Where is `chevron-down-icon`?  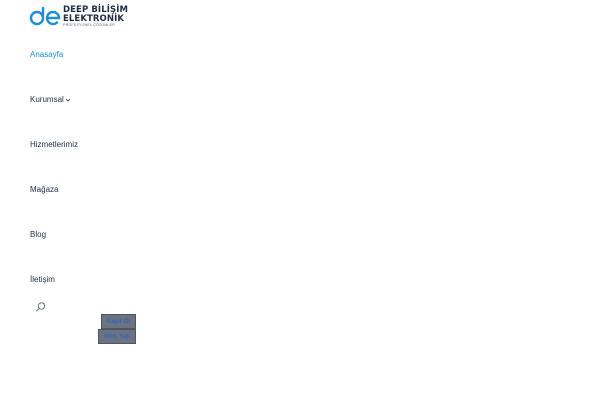 chevron-down-icon is located at coordinates (68, 100).